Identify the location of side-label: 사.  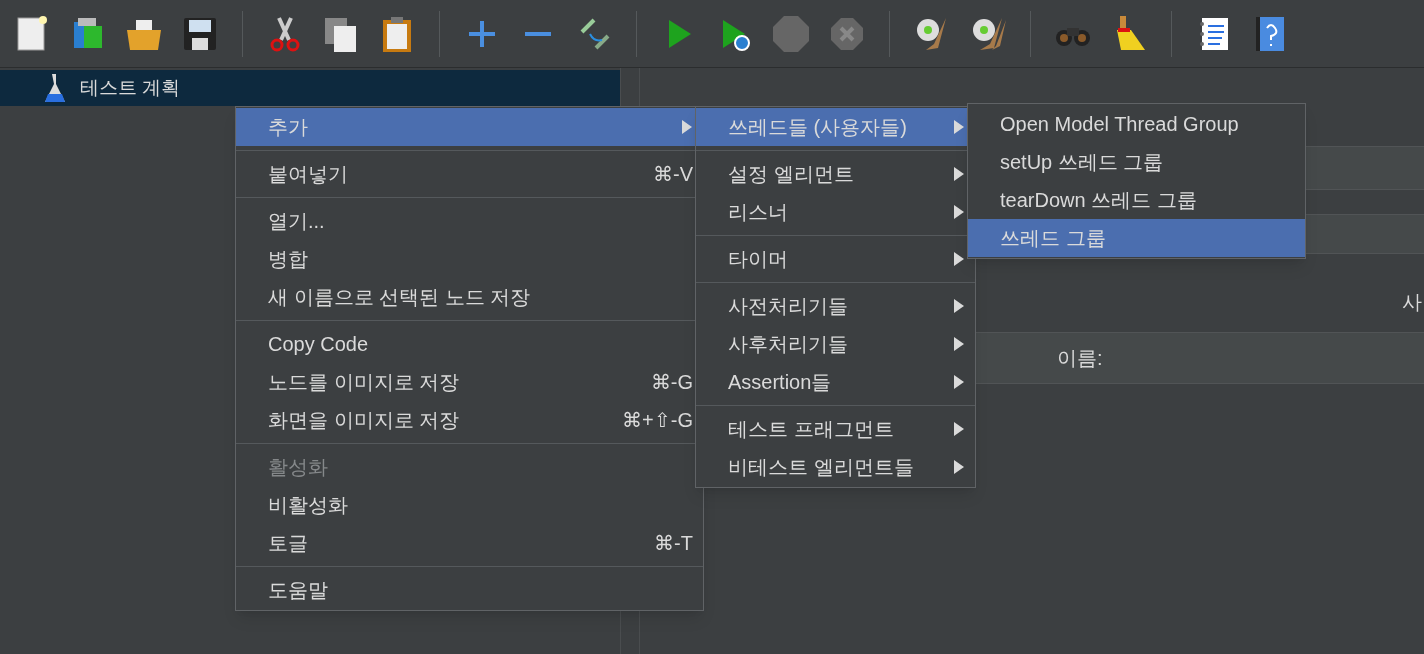
(1412, 302).